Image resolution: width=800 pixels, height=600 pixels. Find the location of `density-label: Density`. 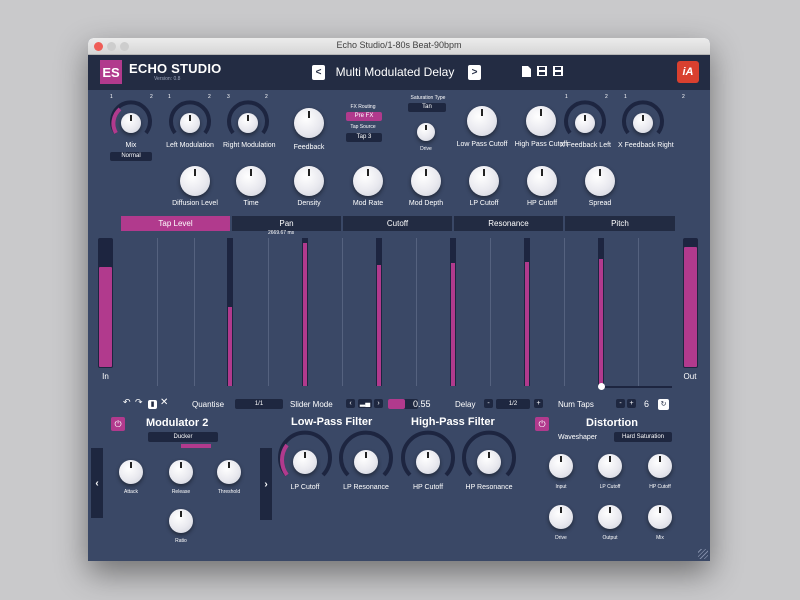

density-label: Density is located at coordinates (309, 203).